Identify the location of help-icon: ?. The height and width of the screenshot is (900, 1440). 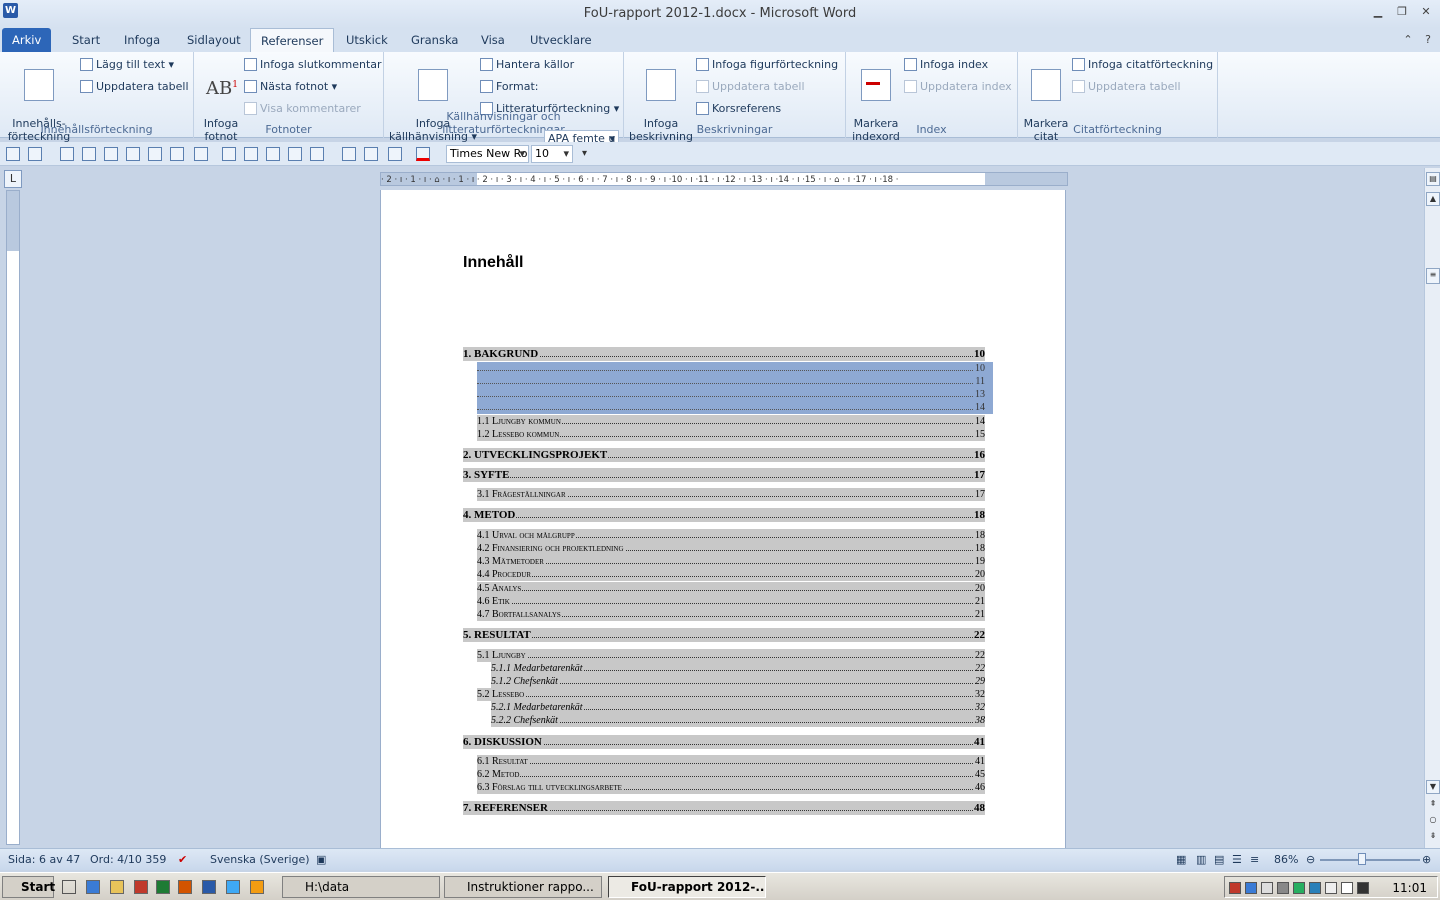
(1428, 40).